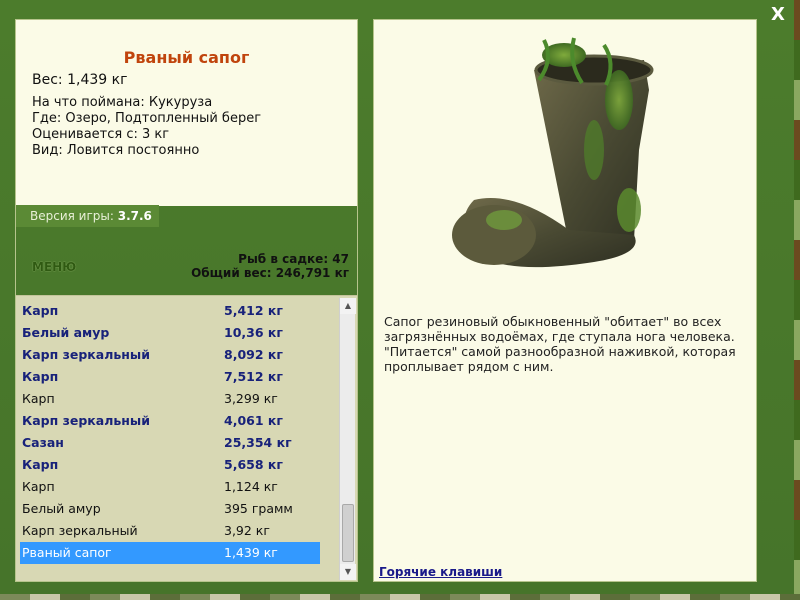 The height and width of the screenshot is (600, 800). I want to click on scroll-down-icon: ▼, so click(348, 572).